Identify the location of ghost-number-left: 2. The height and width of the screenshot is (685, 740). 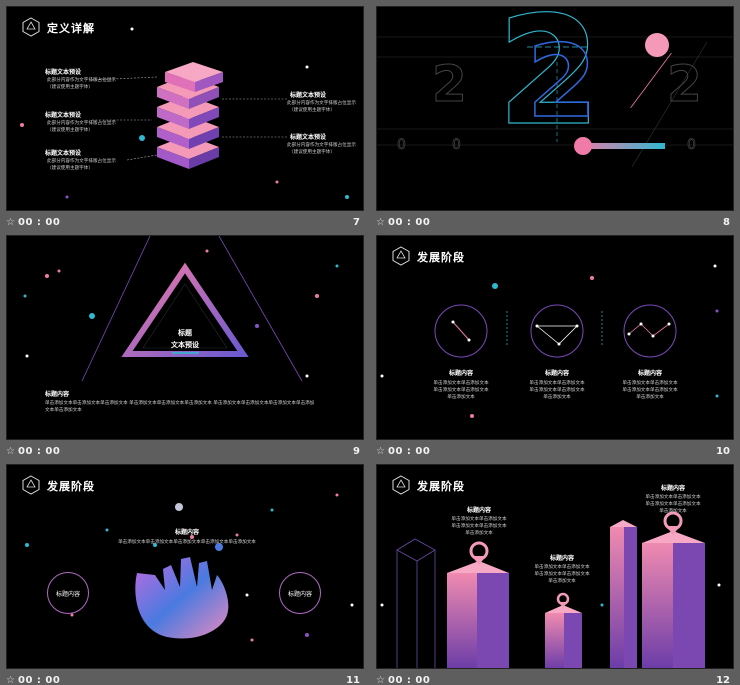
(450, 84).